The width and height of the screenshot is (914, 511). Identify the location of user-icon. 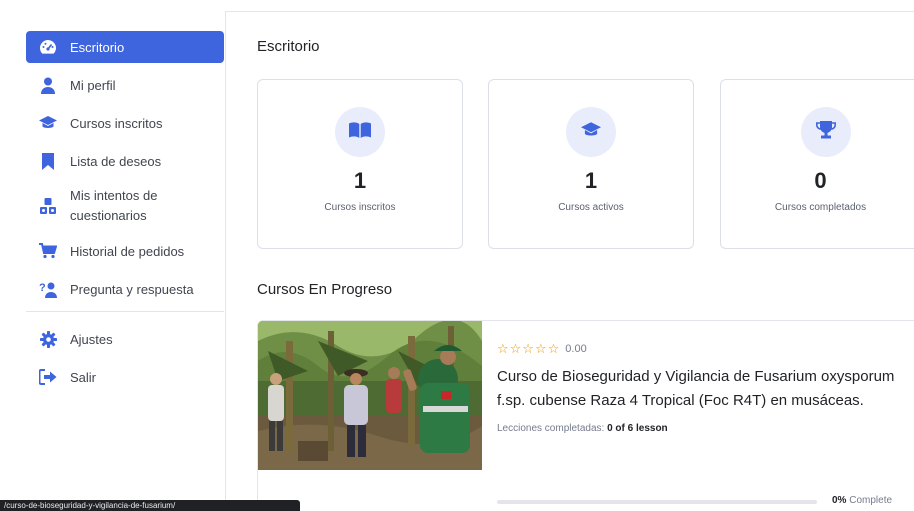
(48, 85).